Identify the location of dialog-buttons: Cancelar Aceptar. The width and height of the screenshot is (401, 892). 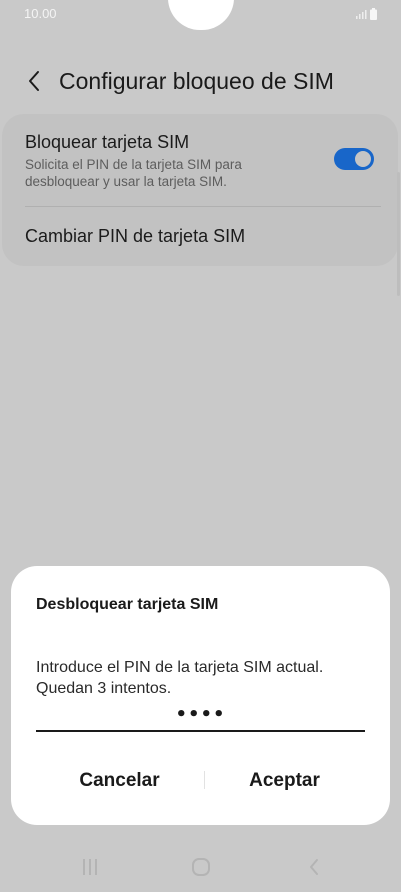
(200, 781).